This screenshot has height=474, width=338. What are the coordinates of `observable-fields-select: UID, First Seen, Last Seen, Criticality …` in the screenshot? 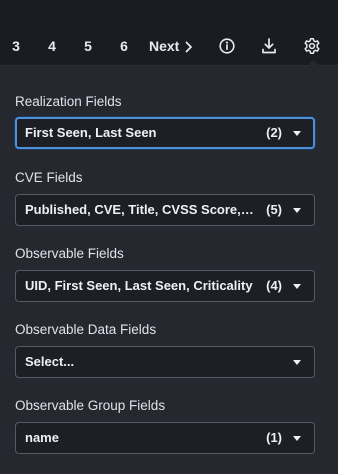 It's located at (165, 286).